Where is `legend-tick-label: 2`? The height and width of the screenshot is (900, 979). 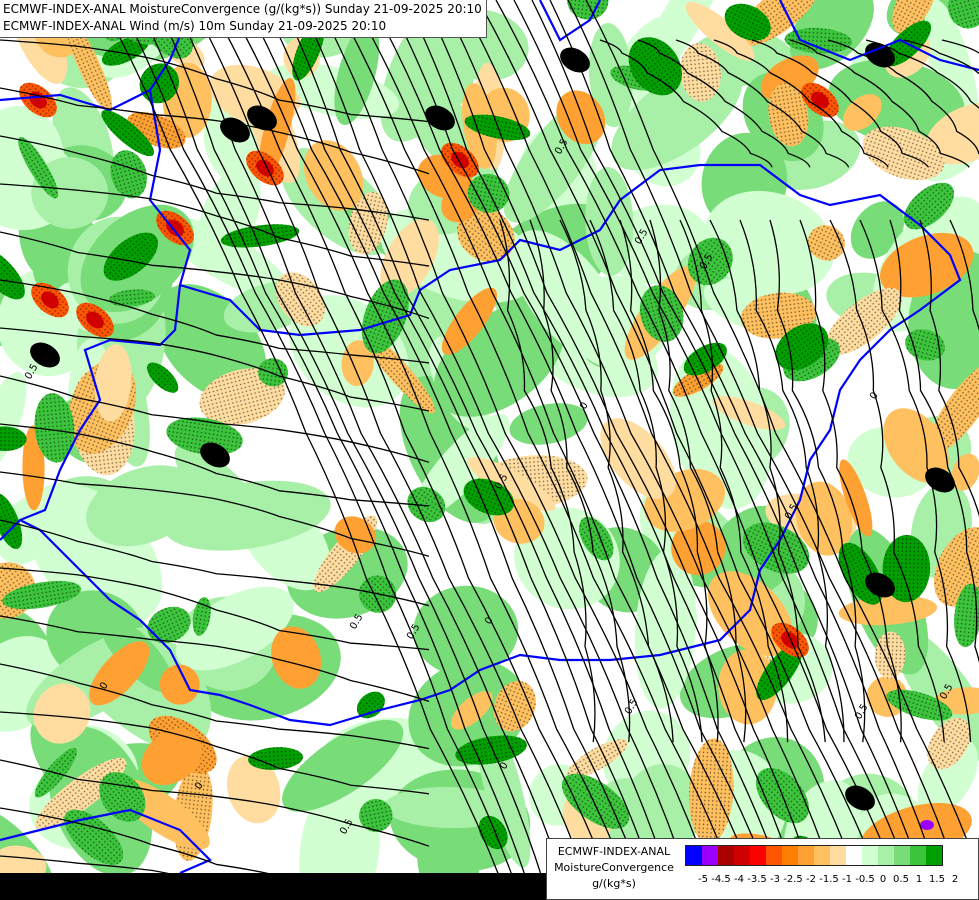
legend-tick-label: 2 is located at coordinates (955, 879).